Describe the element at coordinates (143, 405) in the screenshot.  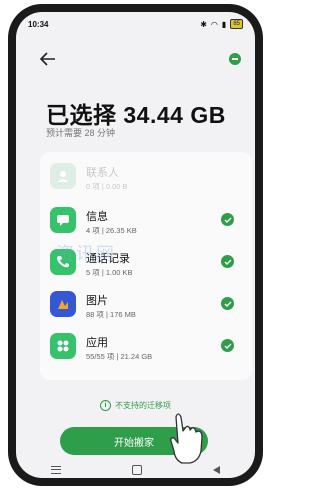
I see `notice-text: 不支持的迁移项` at that location.